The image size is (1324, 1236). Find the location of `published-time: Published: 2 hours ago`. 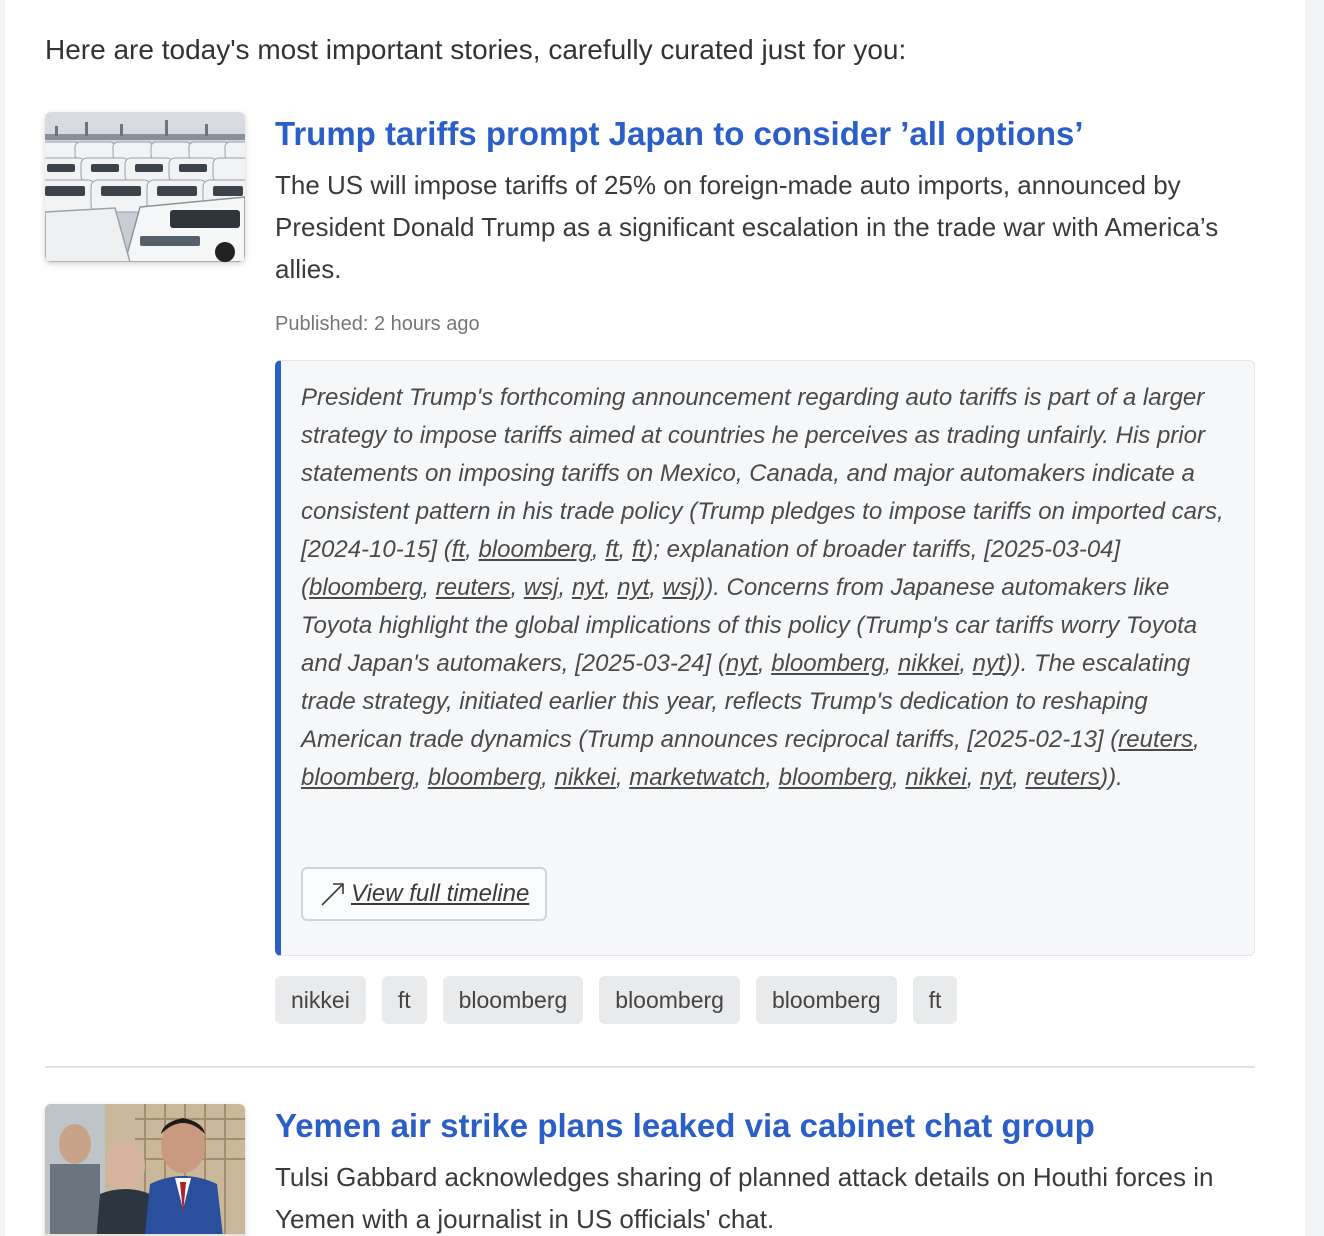

published-time: Published: 2 hours ago is located at coordinates (765, 324).